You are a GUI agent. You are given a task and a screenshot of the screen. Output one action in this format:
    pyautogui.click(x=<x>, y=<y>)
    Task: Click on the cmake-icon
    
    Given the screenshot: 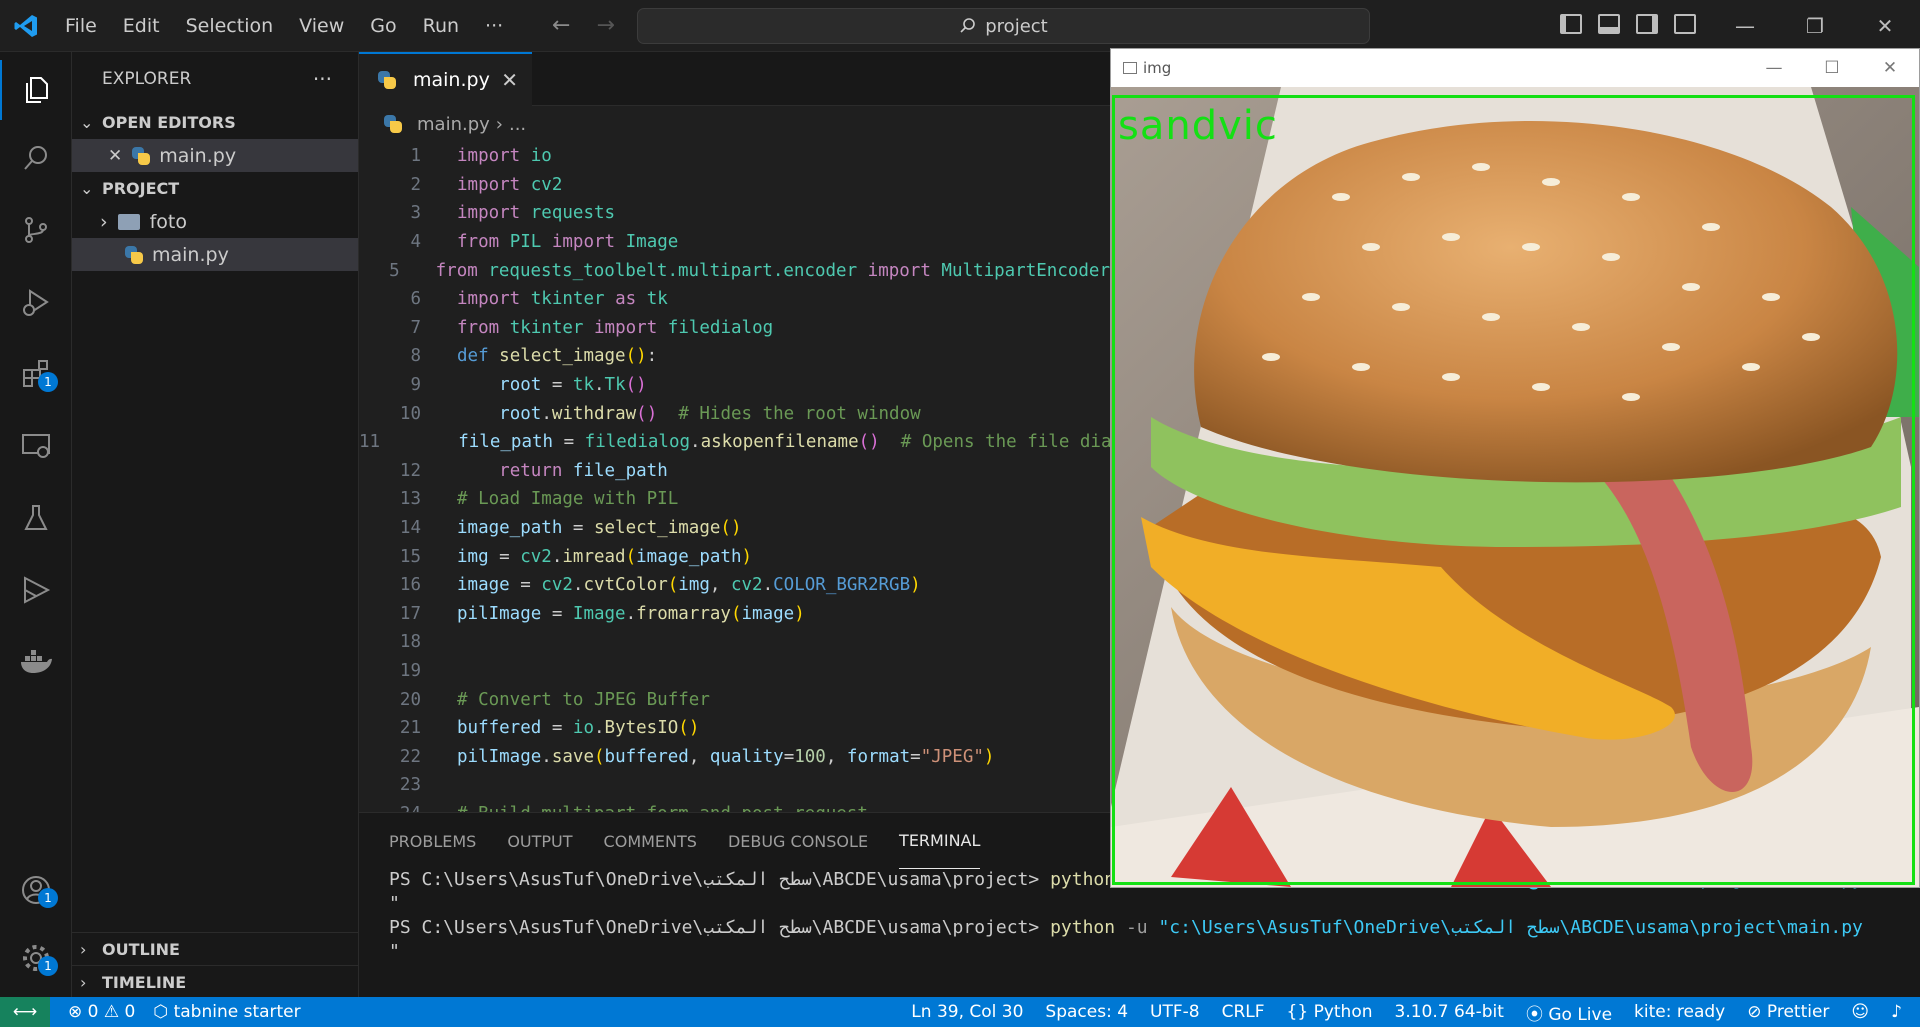 What is the action you would take?
    pyautogui.click(x=36, y=590)
    